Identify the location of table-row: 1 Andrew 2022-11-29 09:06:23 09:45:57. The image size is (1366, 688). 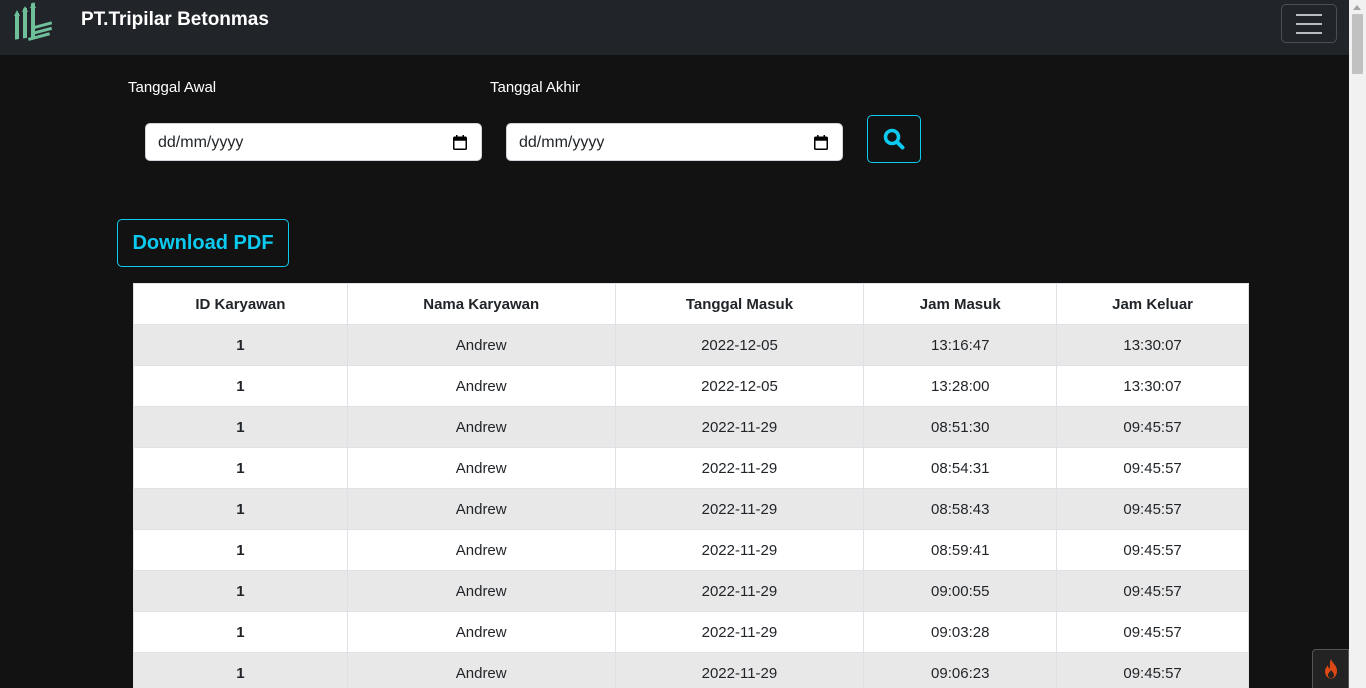
(691, 670).